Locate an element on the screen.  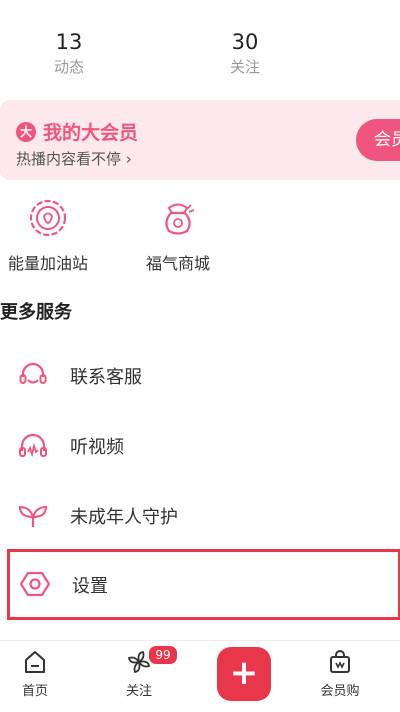
tab-label: 关注 is located at coordinates (138, 691).